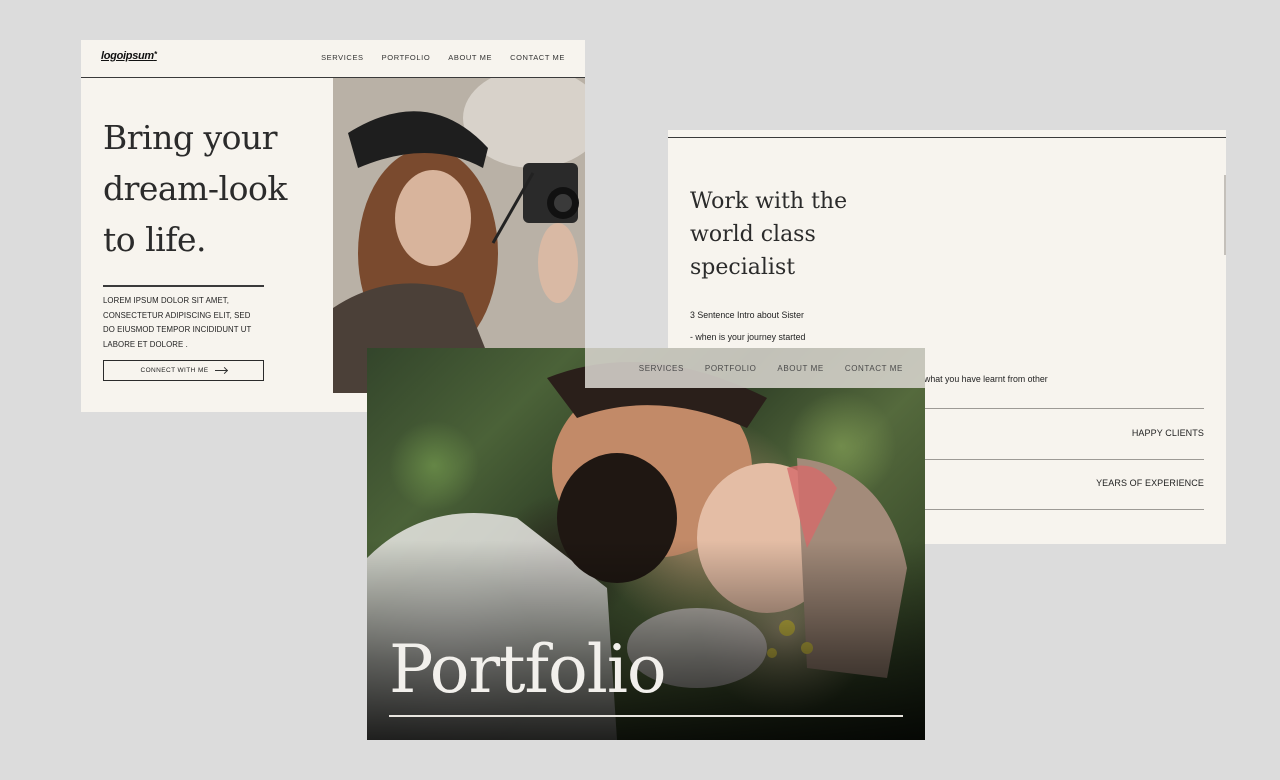  I want to click on about-title: Work with the world class specialist, so click(810, 234).